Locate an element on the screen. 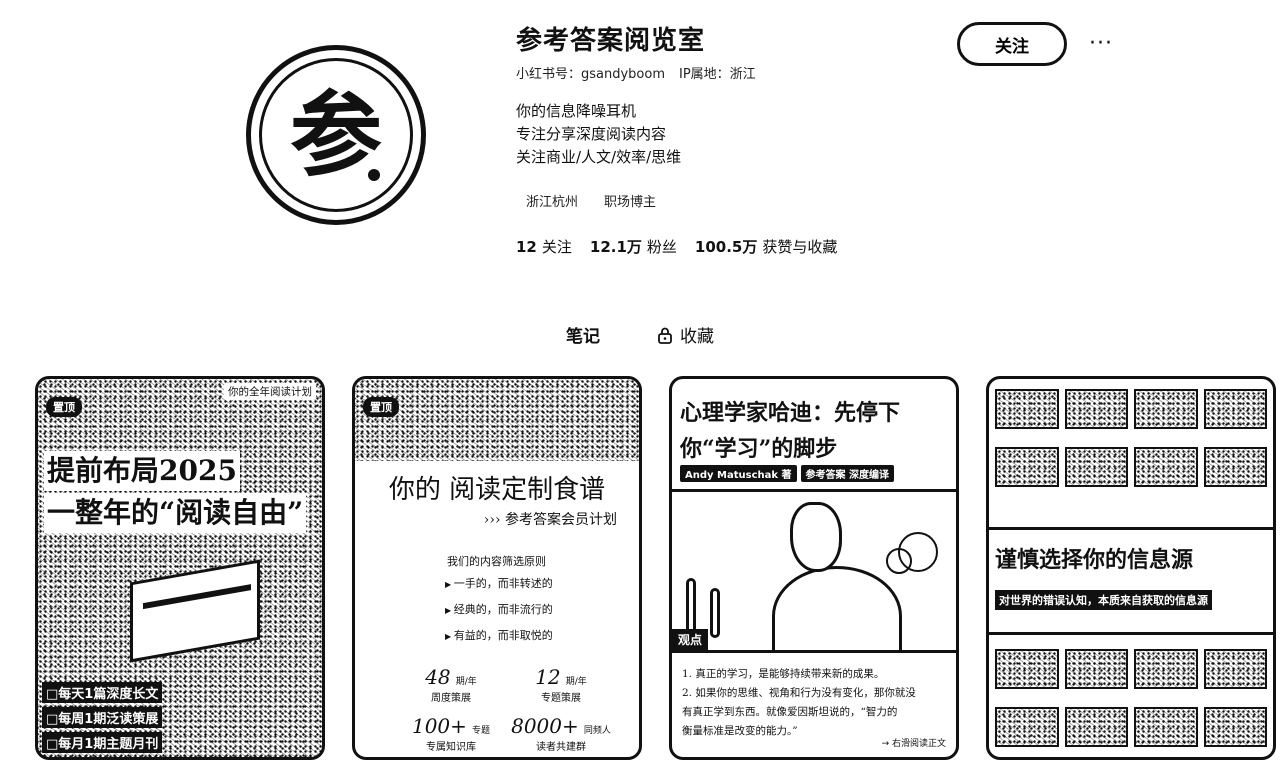  key-point: 2. 如果你的思维、视角和行为没有变化，那你就没 is located at coordinates (799, 693).